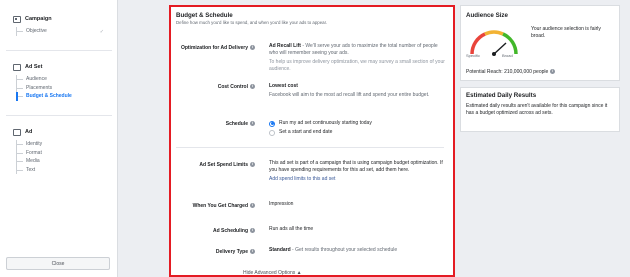 Image resolution: width=630 pixels, height=277 pixels. What do you see at coordinates (67, 153) in the screenshot?
I see `sidebar-item-format: Format` at bounding box center [67, 153].